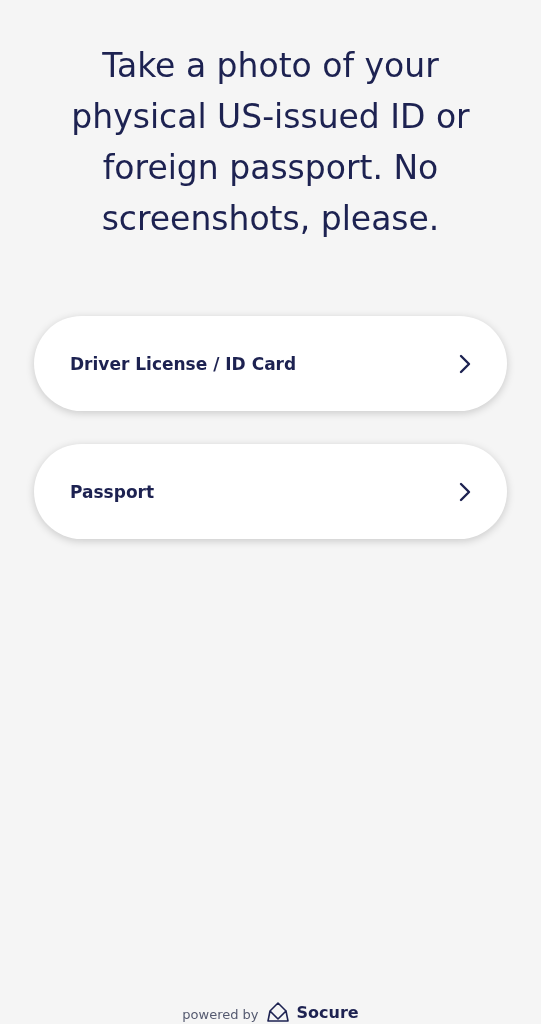 This screenshot has width=541, height=1024. Describe the element at coordinates (270, 363) in the screenshot. I see `document-option: Driver License / ID Card` at that location.